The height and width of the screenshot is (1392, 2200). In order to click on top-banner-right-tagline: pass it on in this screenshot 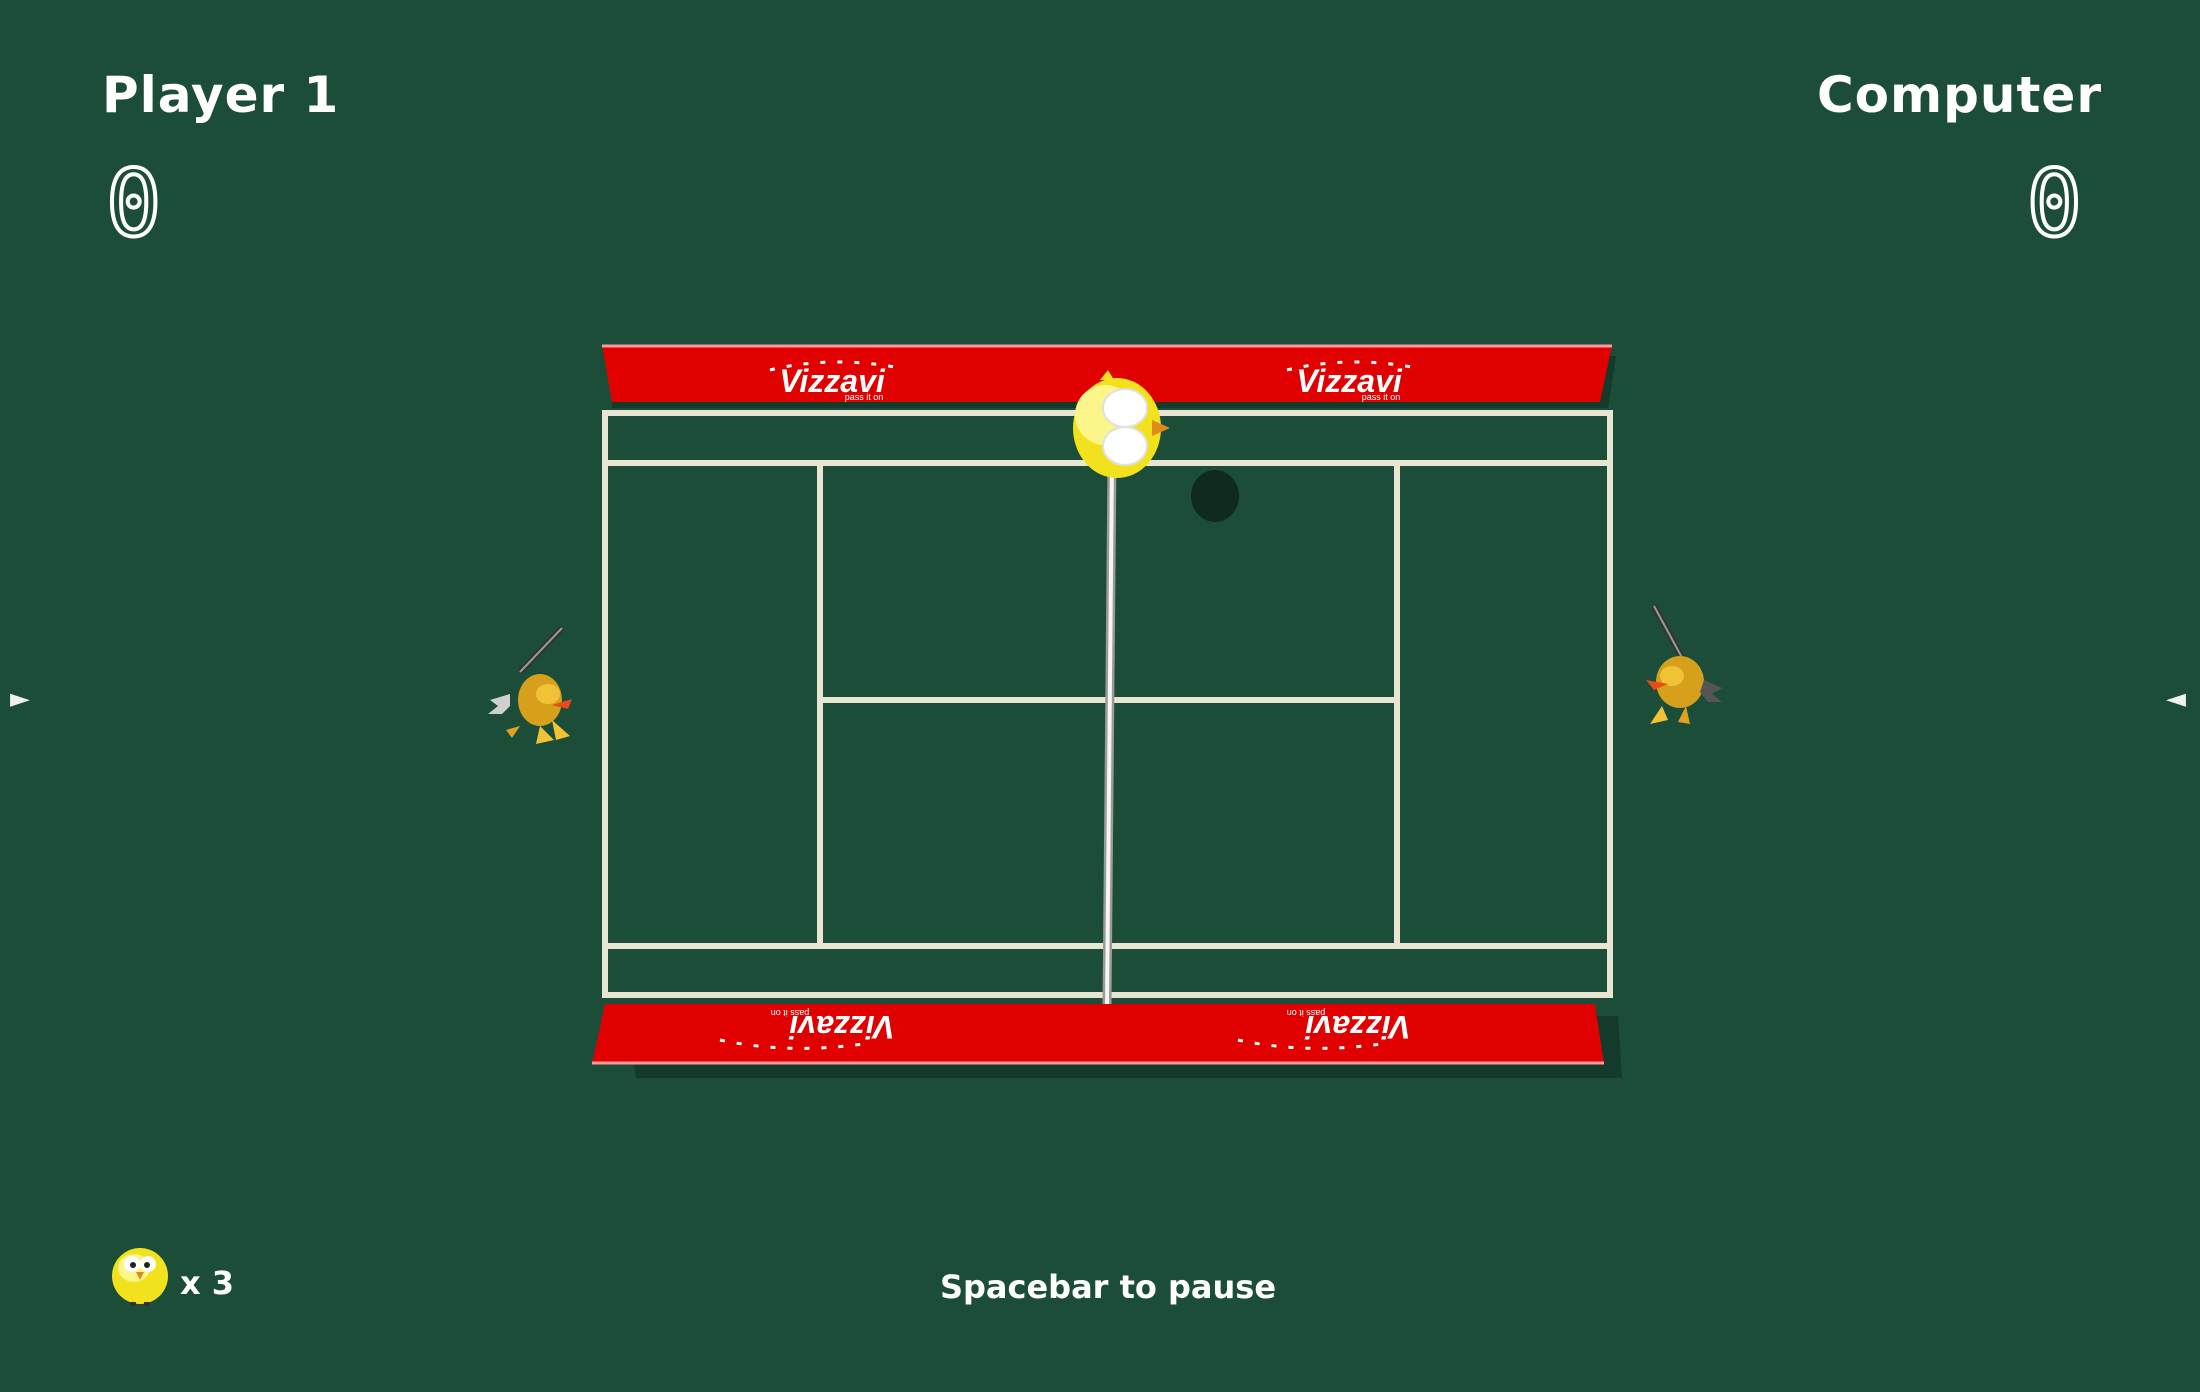, I will do `click(1381, 397)`.